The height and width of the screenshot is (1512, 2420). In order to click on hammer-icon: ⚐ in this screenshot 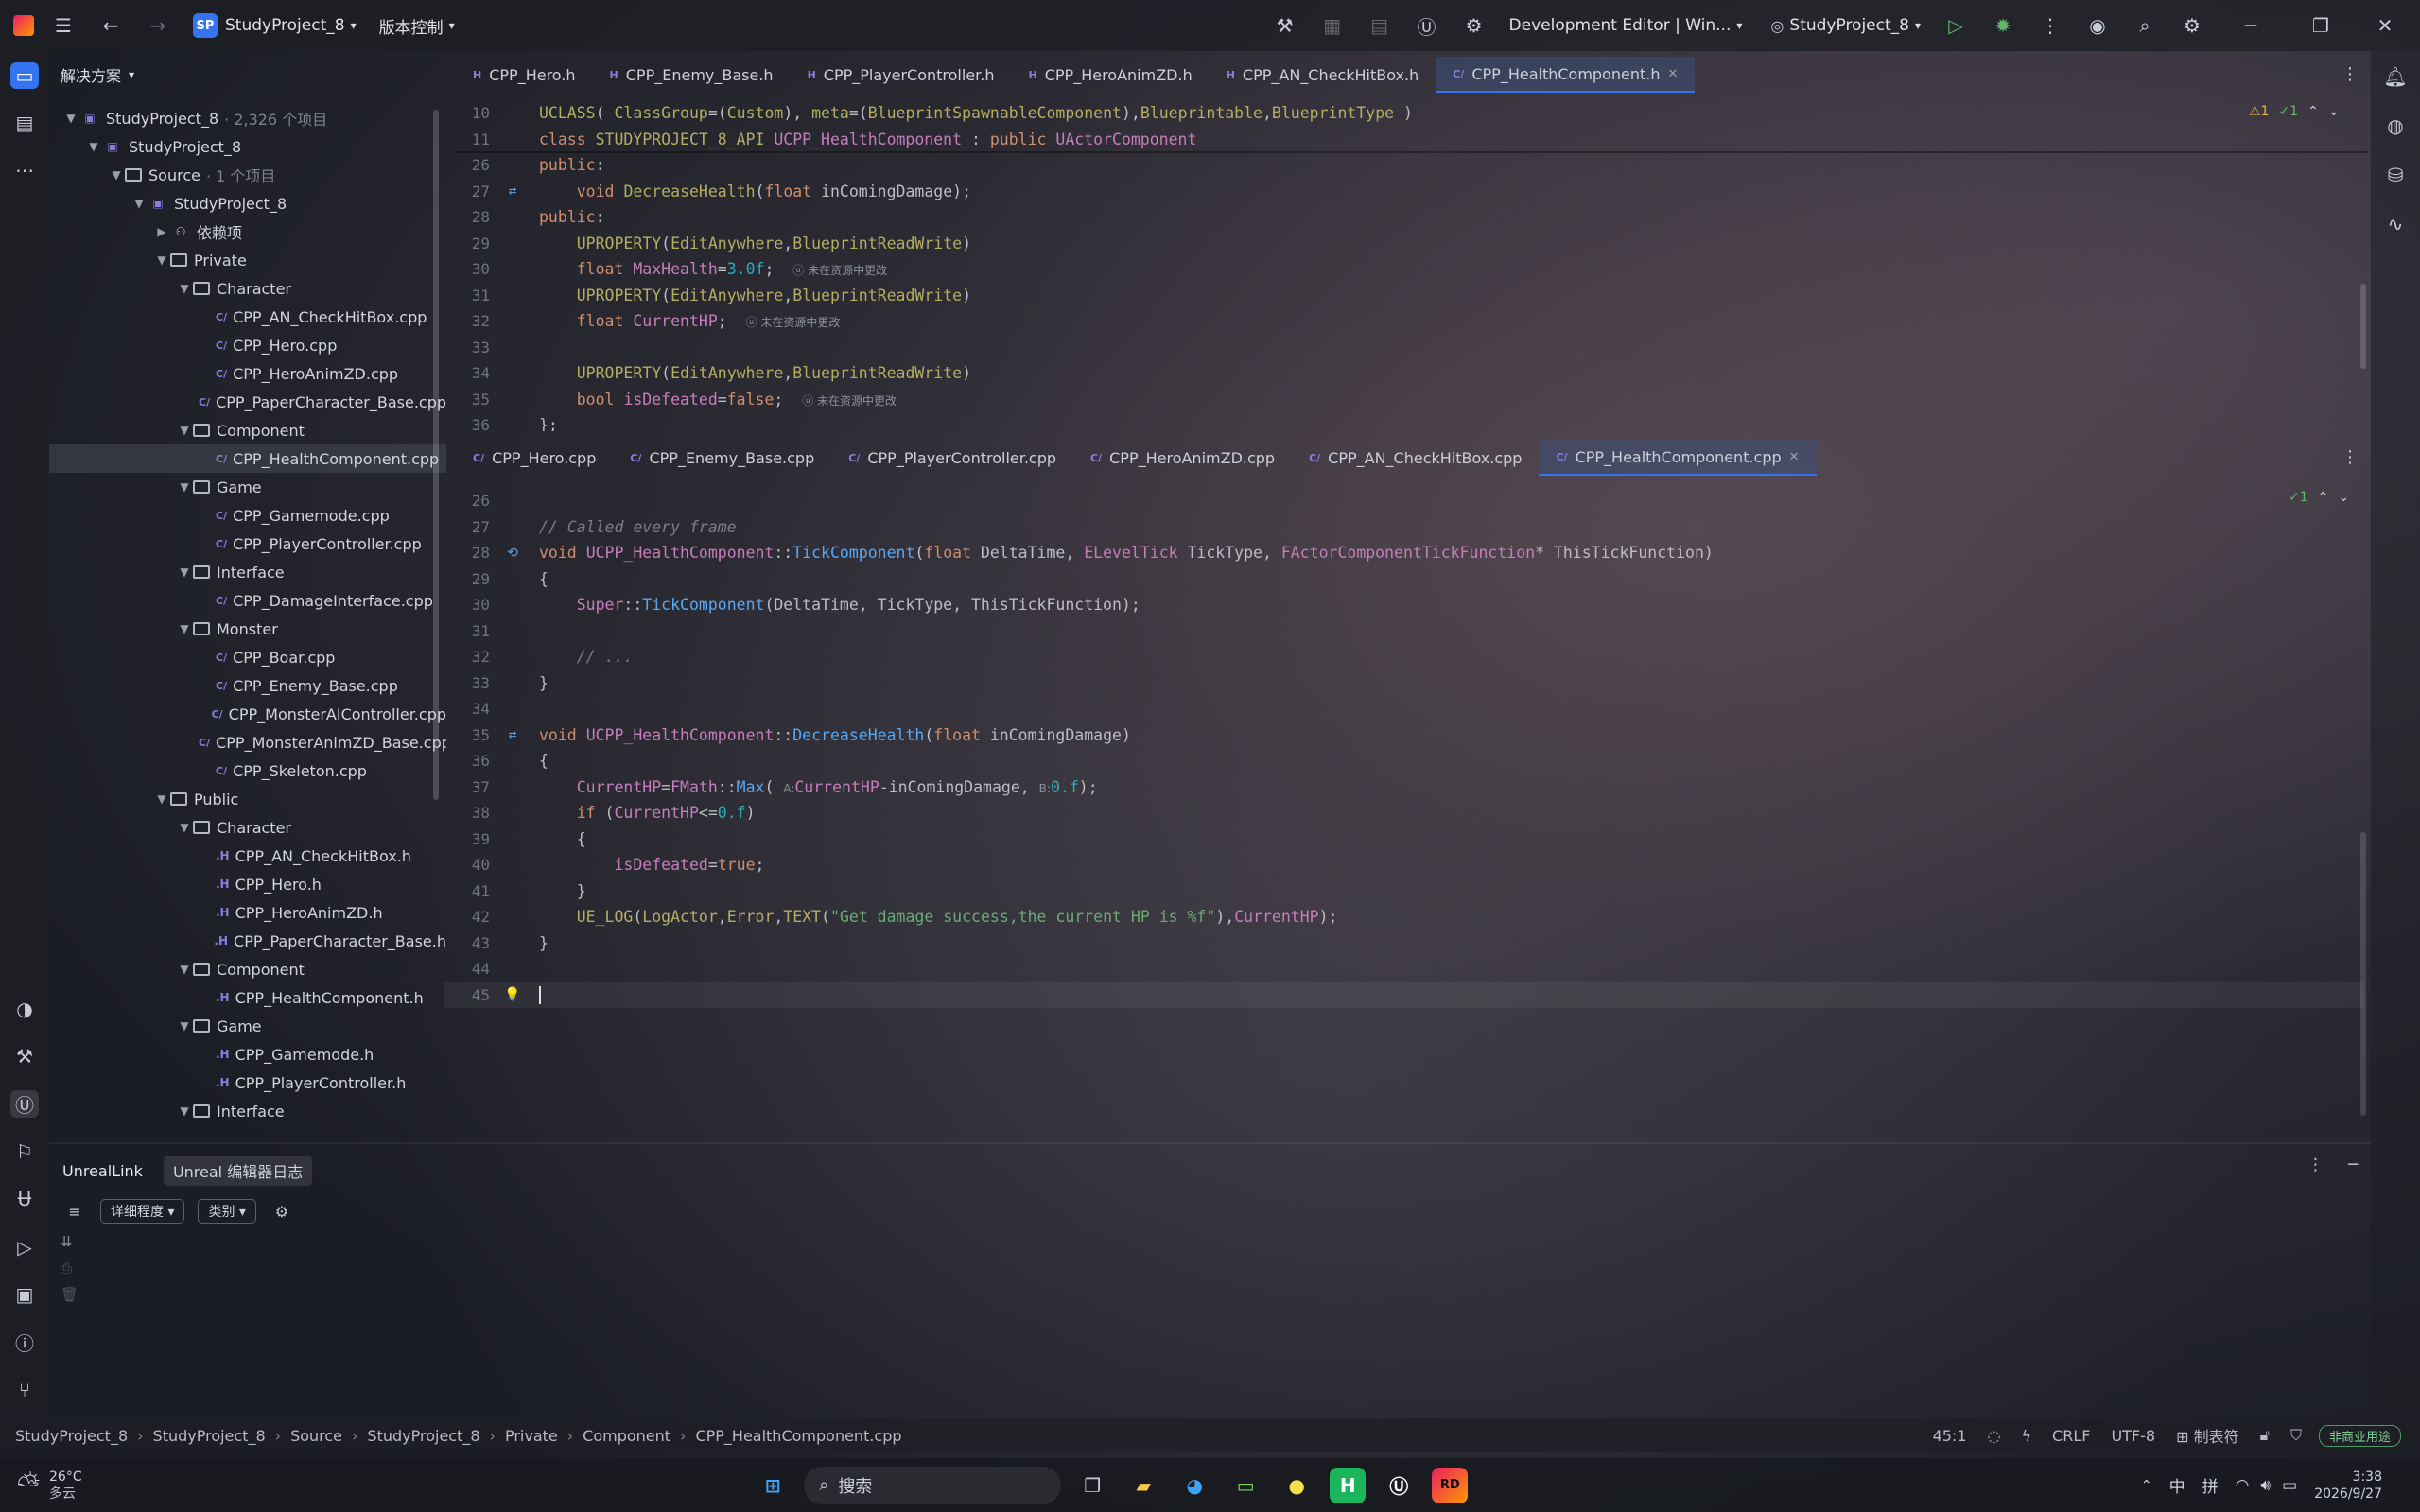, I will do `click(25, 1152)`.